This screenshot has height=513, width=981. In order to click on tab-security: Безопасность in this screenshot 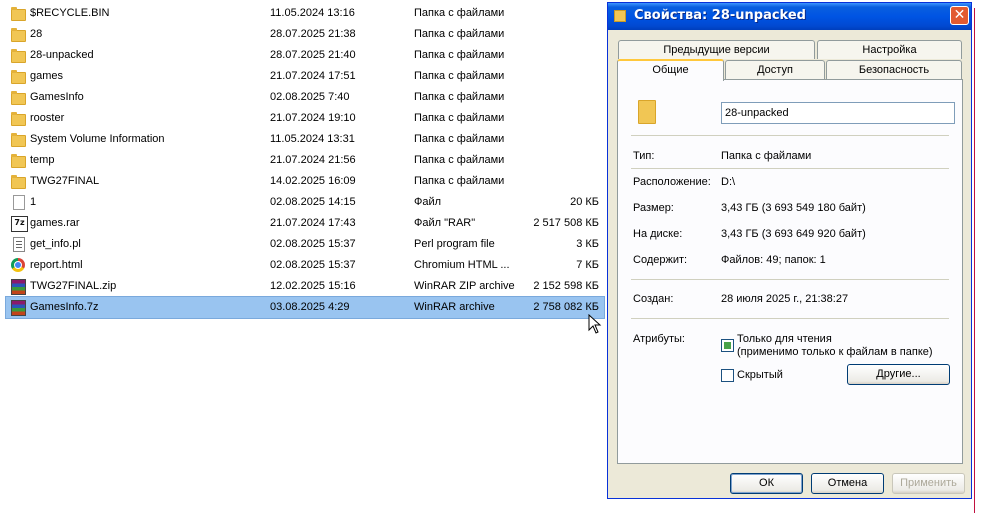, I will do `click(894, 69)`.